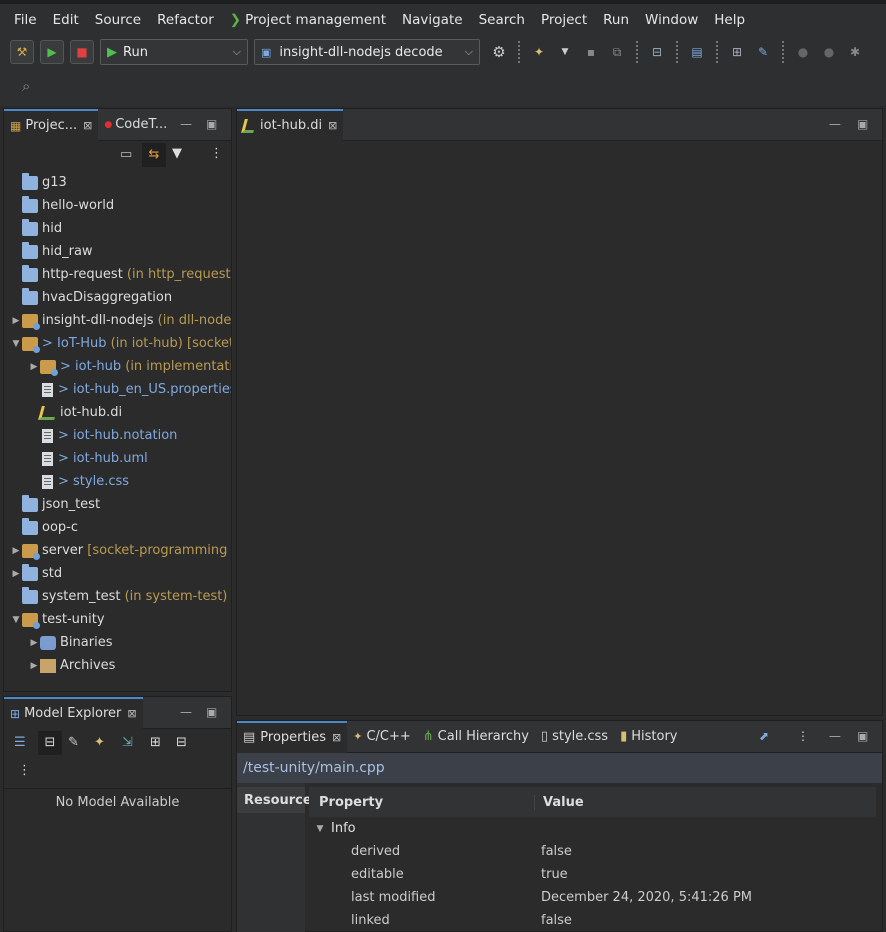  What do you see at coordinates (51, 124) in the screenshot?
I see `tab-project-explorer: ▦ Projec... ⊠` at bounding box center [51, 124].